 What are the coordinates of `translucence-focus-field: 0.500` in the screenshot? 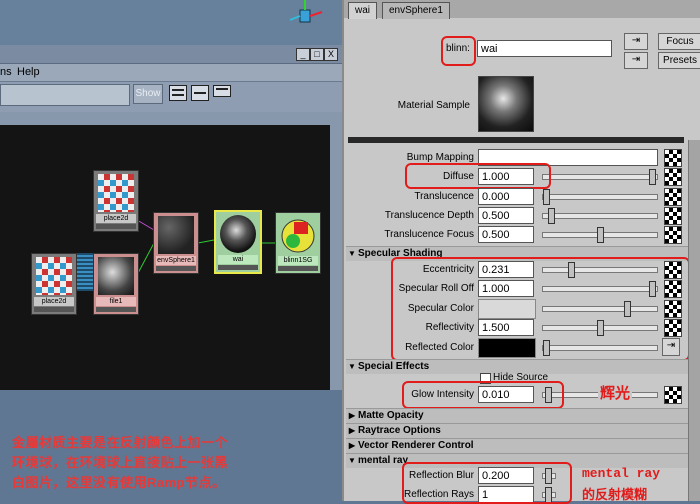 It's located at (506, 234).